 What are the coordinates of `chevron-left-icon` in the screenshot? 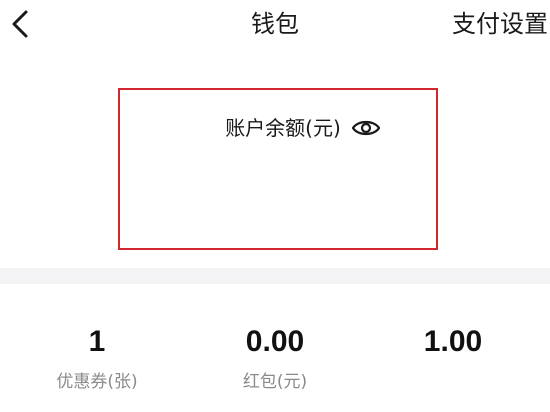 It's located at (20, 24).